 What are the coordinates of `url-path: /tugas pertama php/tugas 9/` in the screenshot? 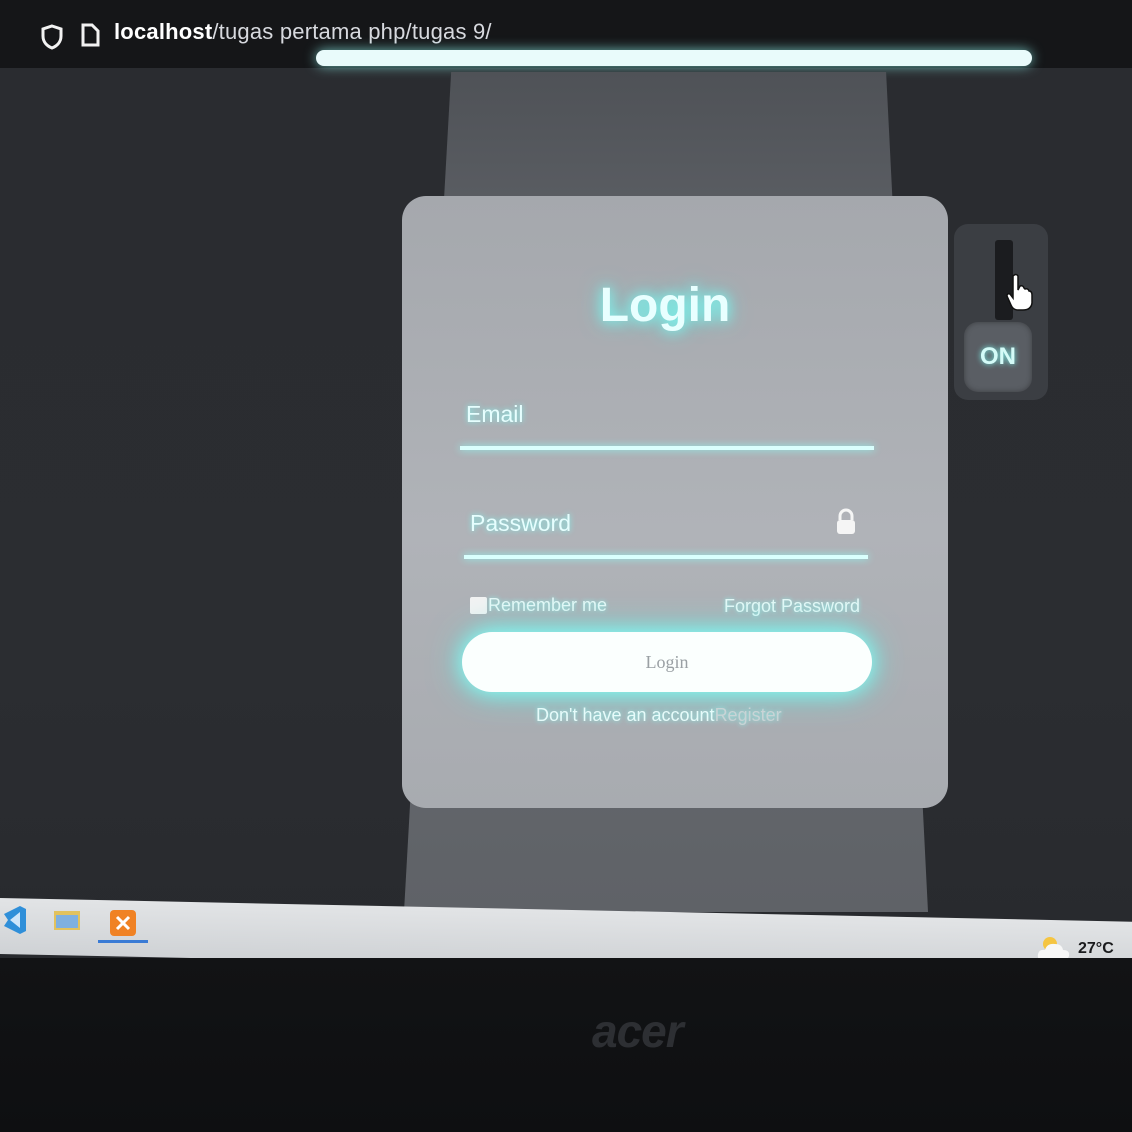 It's located at (352, 31).